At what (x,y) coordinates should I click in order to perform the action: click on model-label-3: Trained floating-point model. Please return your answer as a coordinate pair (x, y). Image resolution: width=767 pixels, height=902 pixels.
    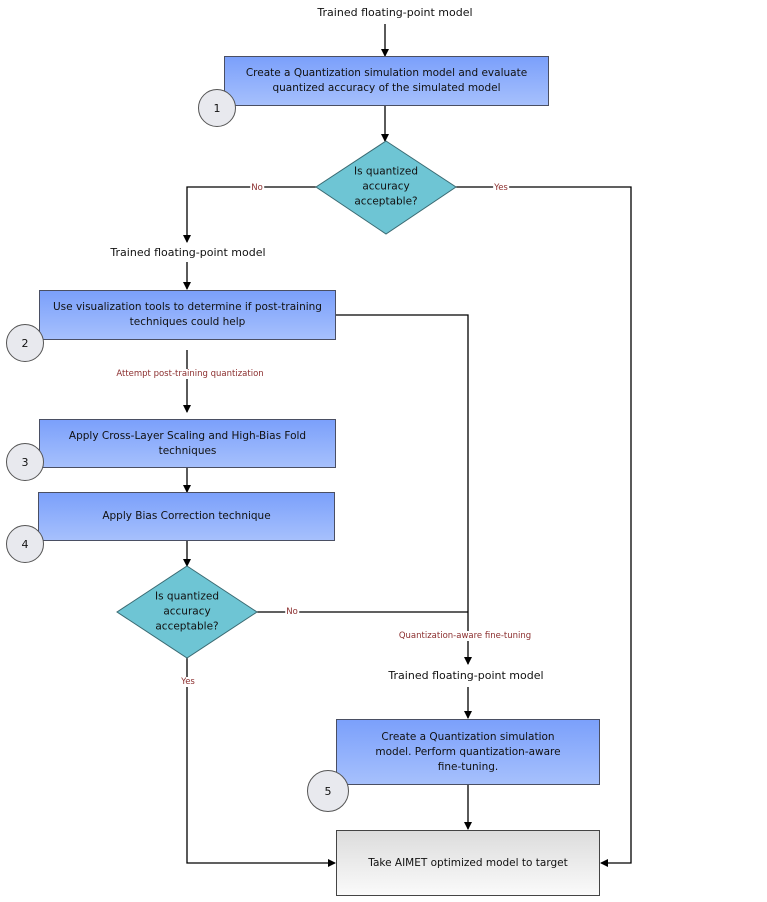
    Looking at the image, I should click on (466, 675).